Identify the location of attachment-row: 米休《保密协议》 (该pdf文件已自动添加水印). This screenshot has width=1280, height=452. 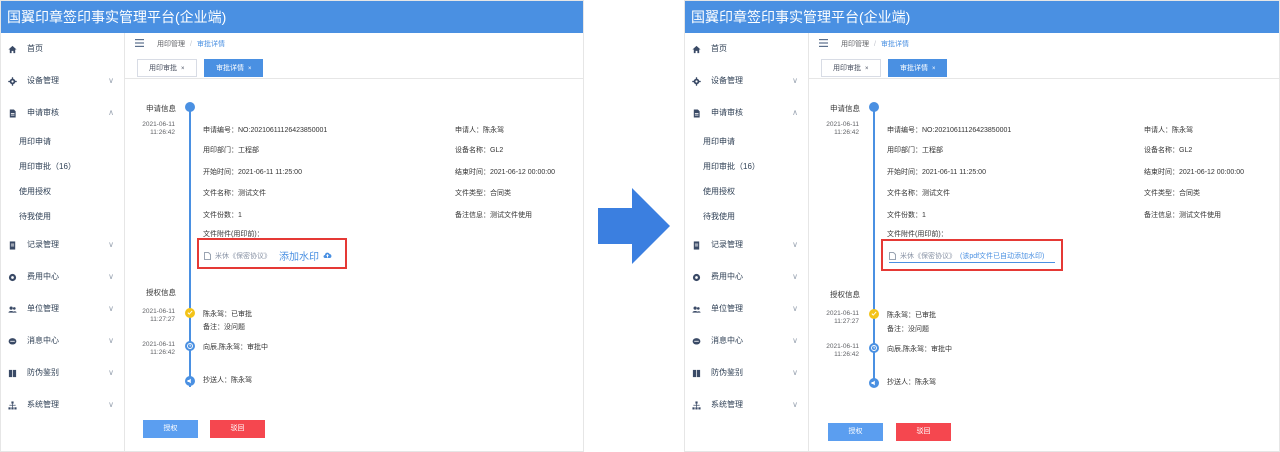
(966, 256).